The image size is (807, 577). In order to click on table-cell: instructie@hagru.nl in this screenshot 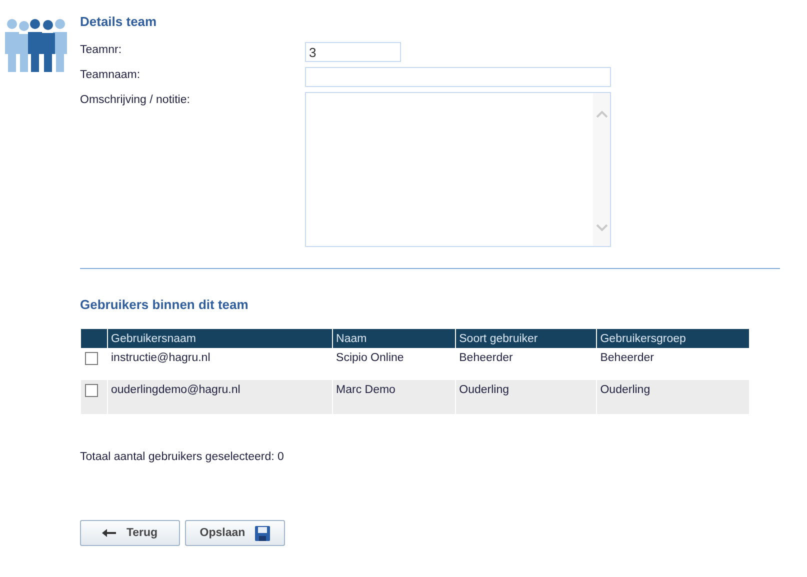, I will do `click(160, 358)`.